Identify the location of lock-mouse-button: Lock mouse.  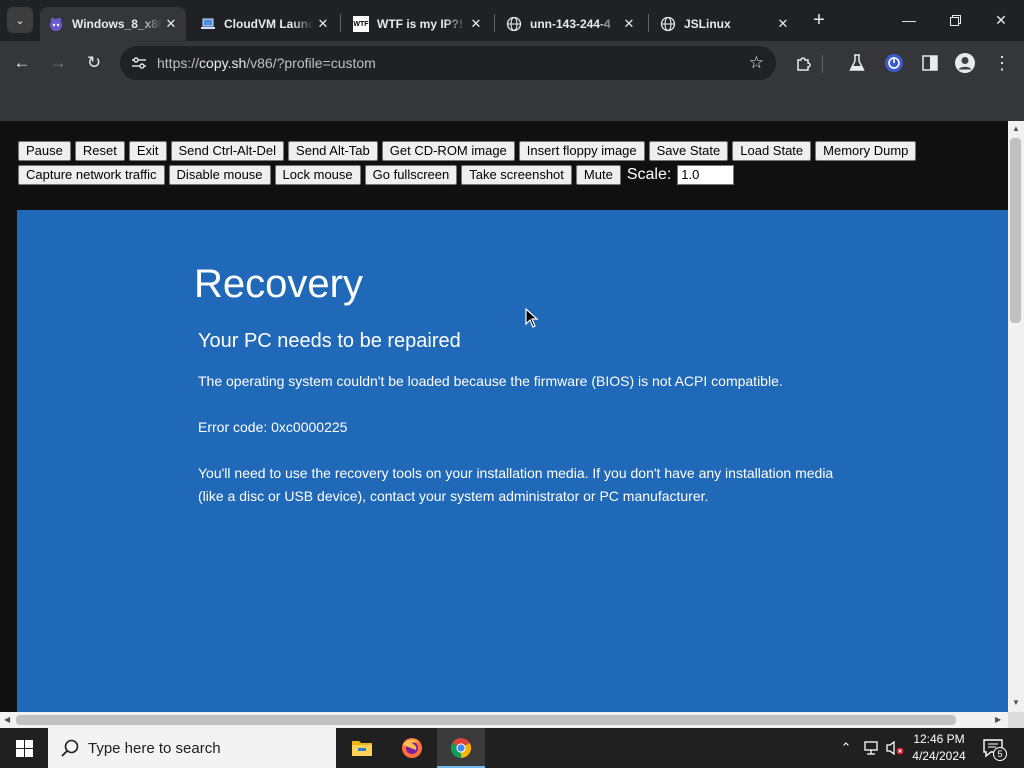
(317, 175).